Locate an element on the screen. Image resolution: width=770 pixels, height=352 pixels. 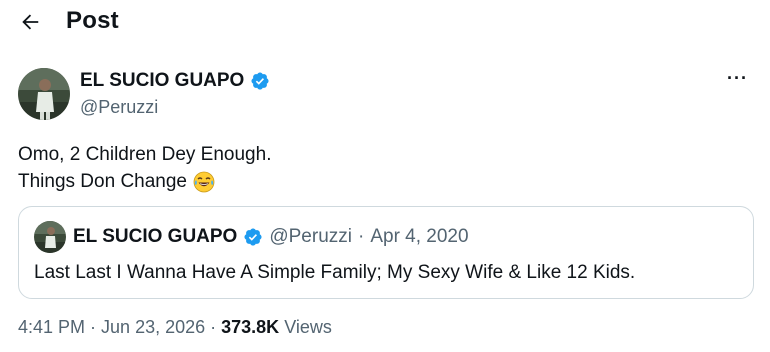
back-button is located at coordinates (30, 22).